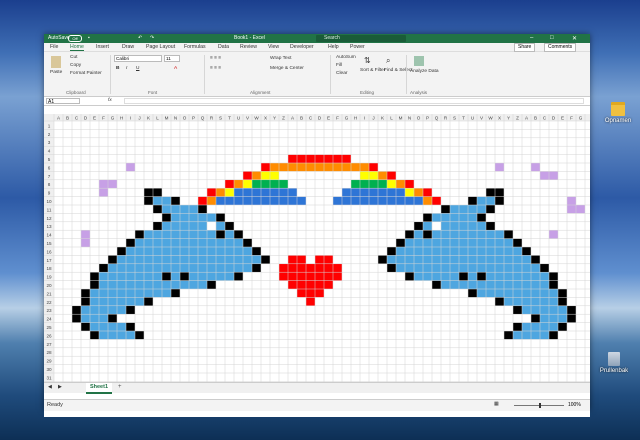  I want to click on save-icon: ▪, so click(89, 38).